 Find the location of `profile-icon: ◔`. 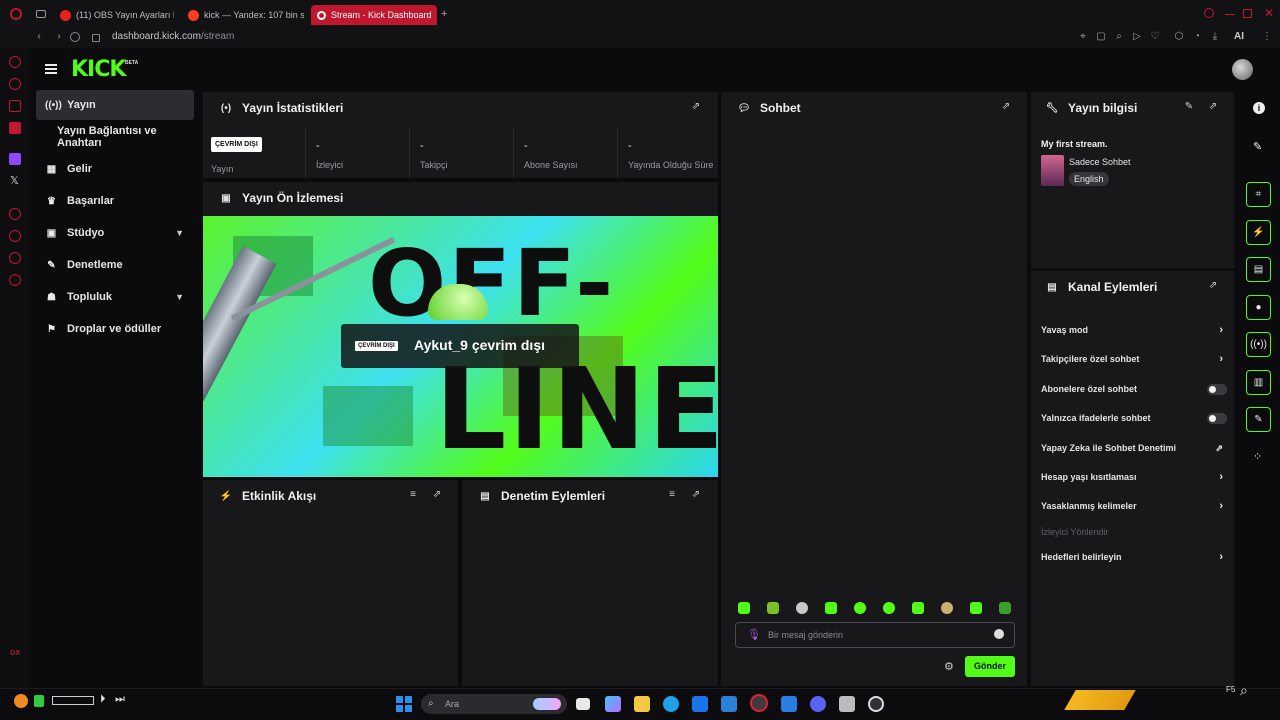

profile-icon: ◔ is located at coordinates (1197, 37).